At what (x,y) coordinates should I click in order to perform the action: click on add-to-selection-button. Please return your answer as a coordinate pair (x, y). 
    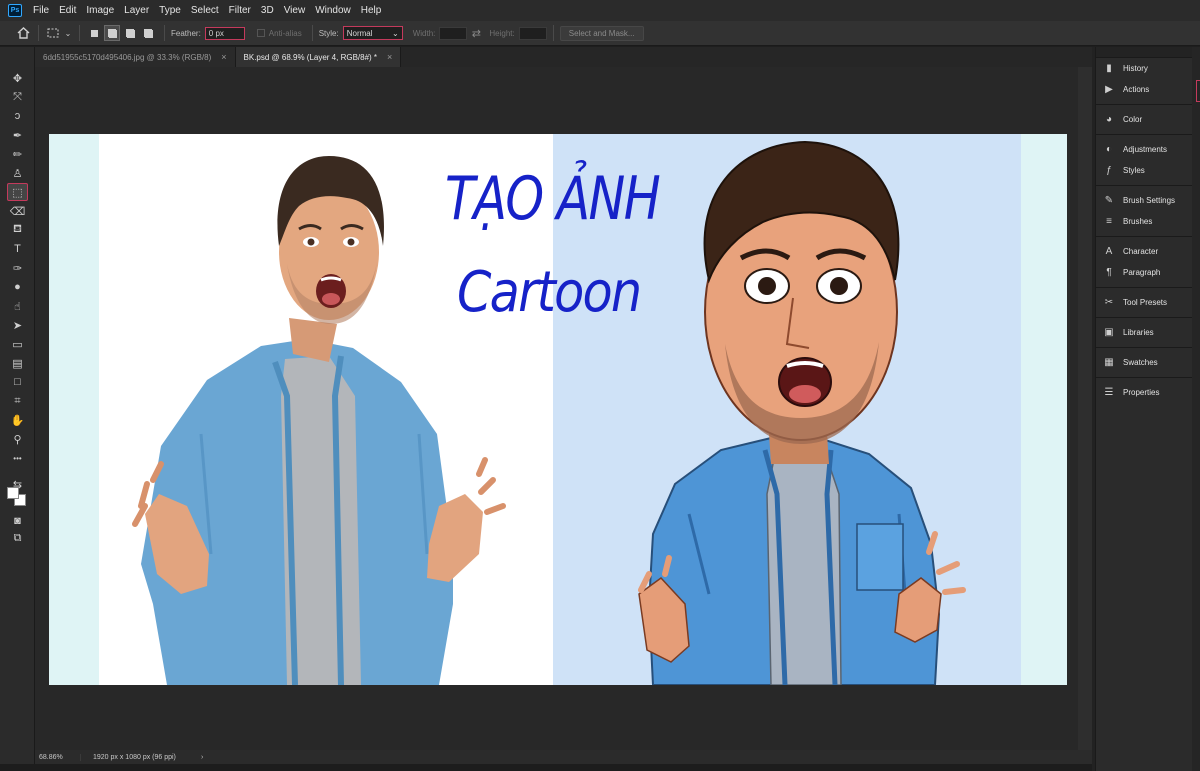
    Looking at the image, I should click on (112, 33).